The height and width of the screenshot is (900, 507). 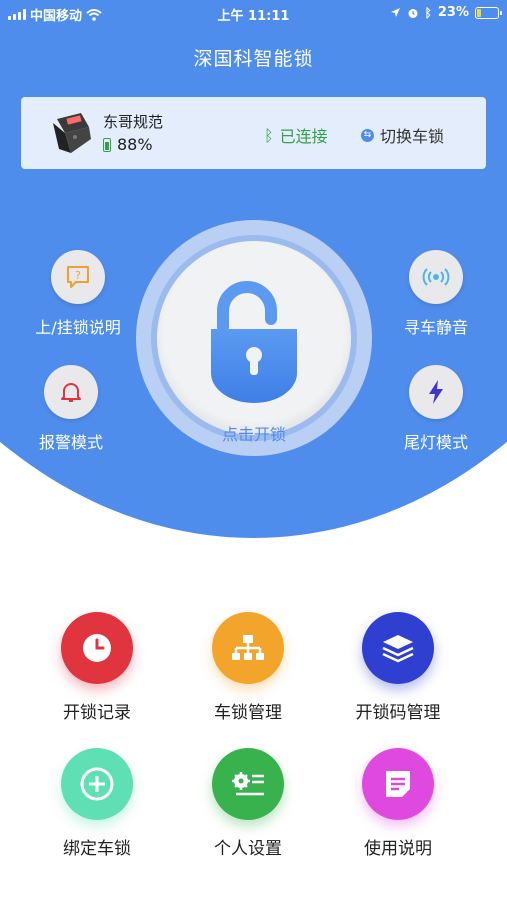 I want to click on unlock-button: 点击开锁, so click(x=254, y=342).